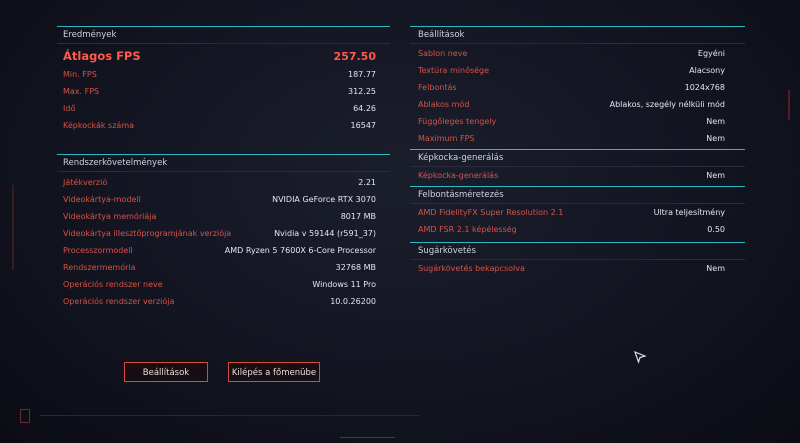 The image size is (800, 443). What do you see at coordinates (13, 227) in the screenshot?
I see `left-edge-decoration` at bounding box center [13, 227].